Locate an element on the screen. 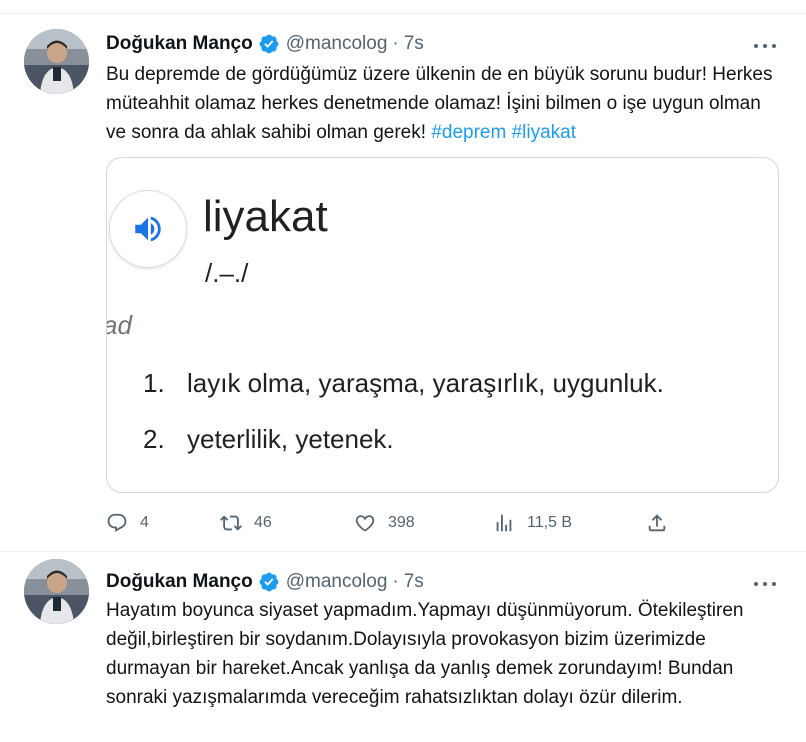  like-count: 398 is located at coordinates (401, 522).